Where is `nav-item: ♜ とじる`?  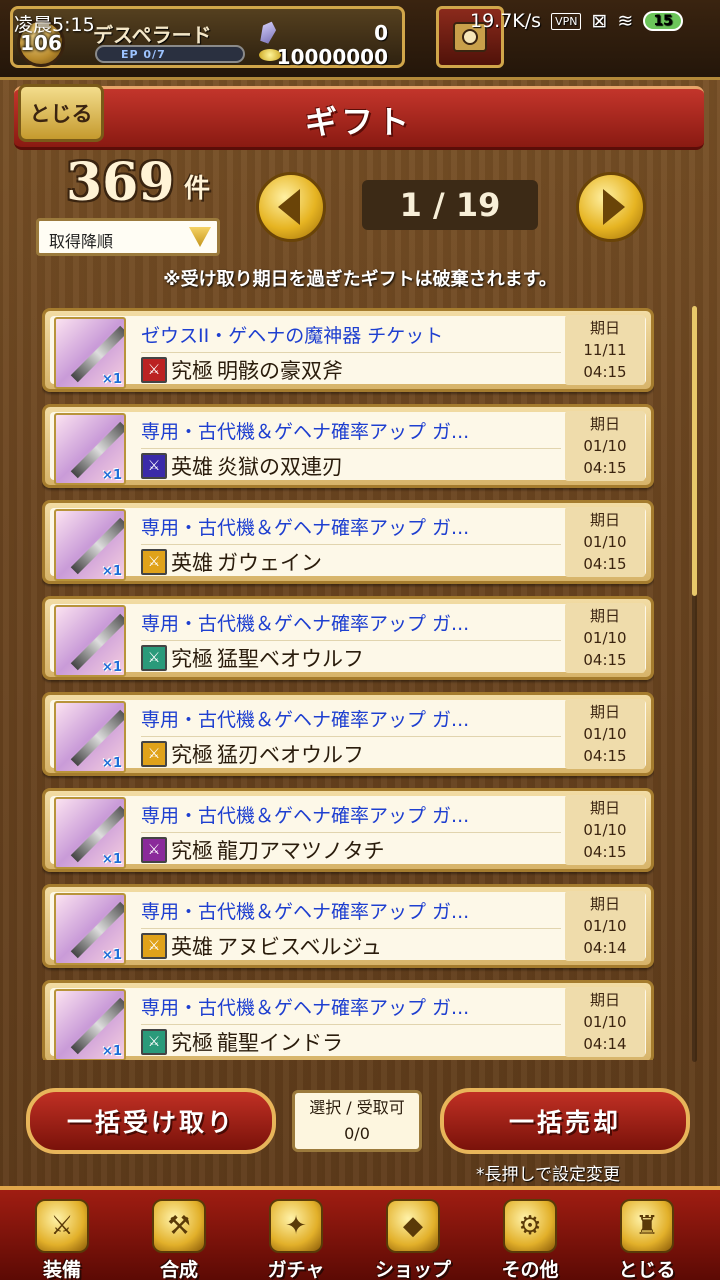 nav-item: ♜ とじる is located at coordinates (647, 1238).